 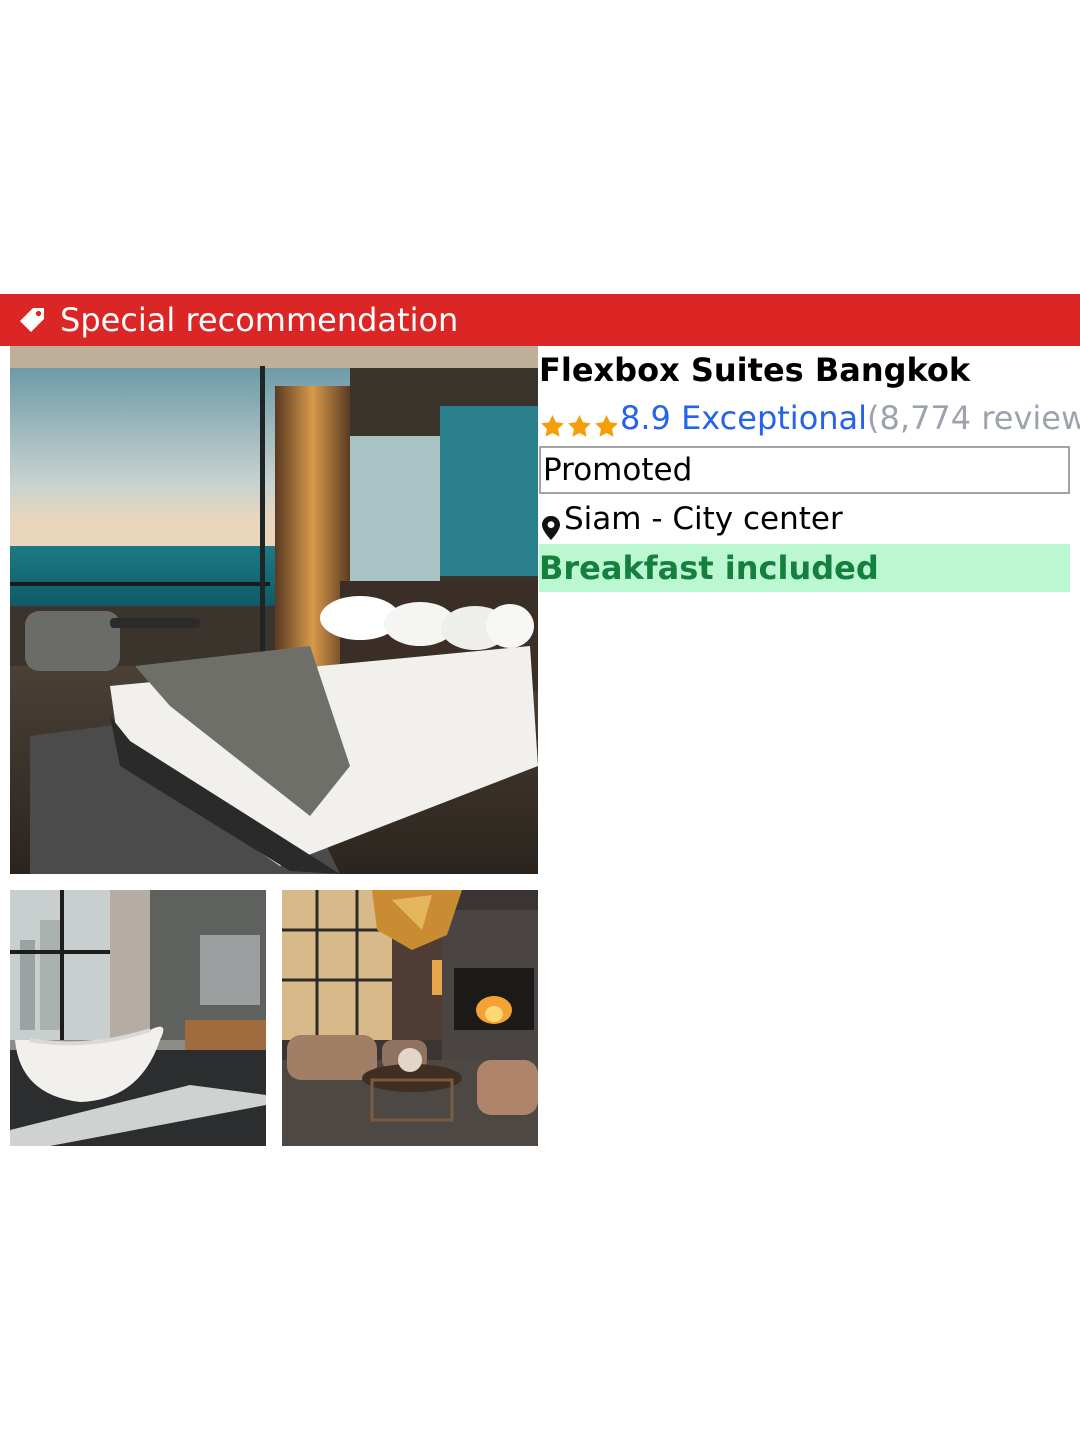 What do you see at coordinates (138, 1018) in the screenshot?
I see `bathroom-photo` at bounding box center [138, 1018].